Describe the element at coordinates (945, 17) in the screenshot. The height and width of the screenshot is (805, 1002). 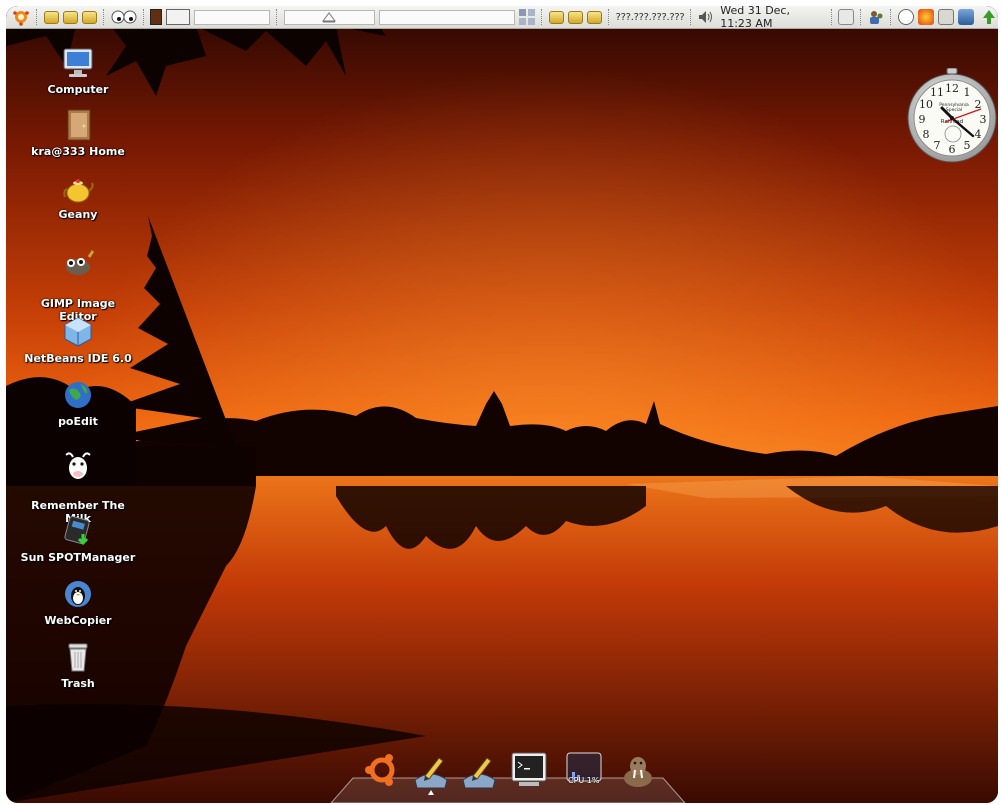
I see `mail-icon` at that location.